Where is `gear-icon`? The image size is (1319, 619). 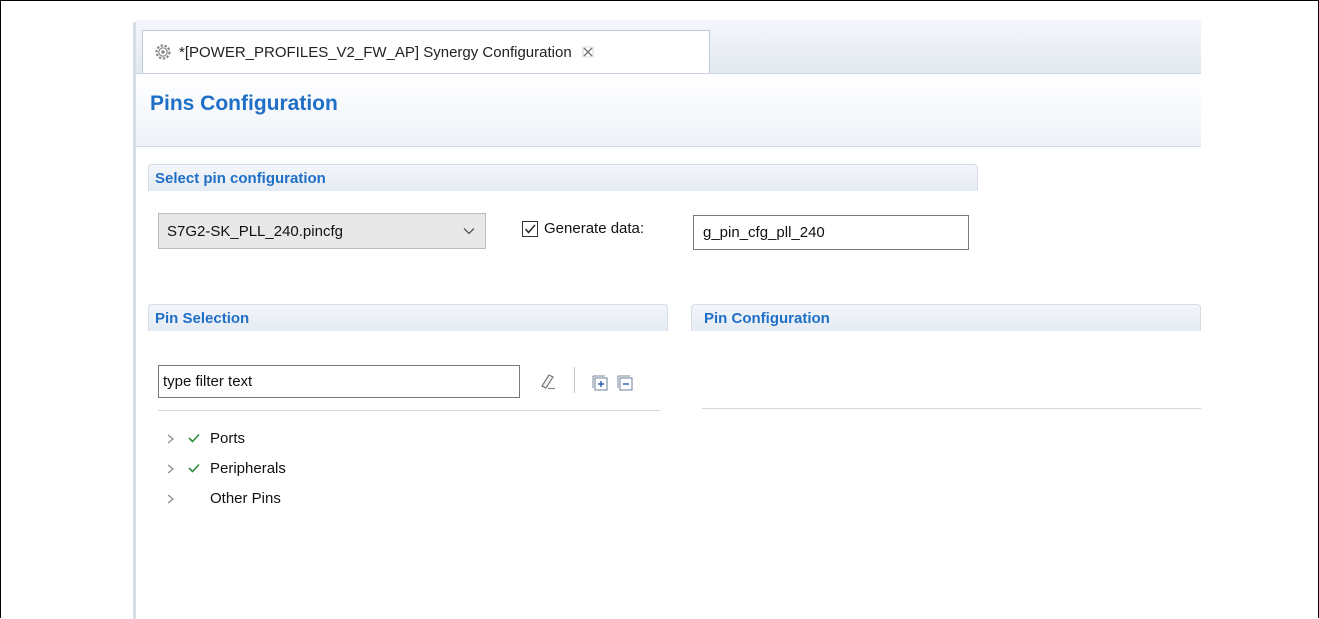
gear-icon is located at coordinates (163, 52).